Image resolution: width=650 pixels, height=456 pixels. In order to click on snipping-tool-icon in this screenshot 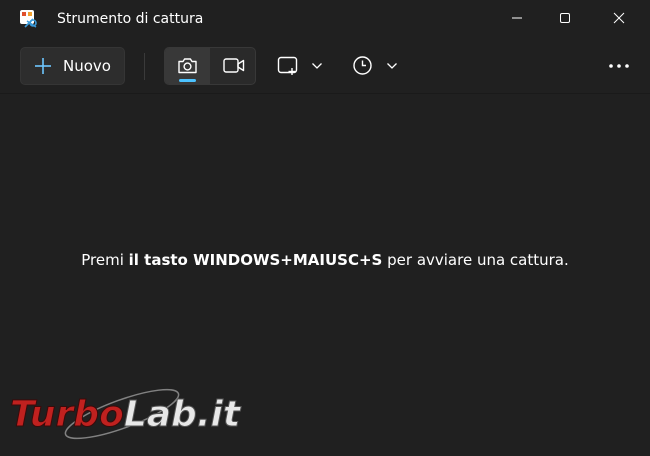, I will do `click(28, 19)`.